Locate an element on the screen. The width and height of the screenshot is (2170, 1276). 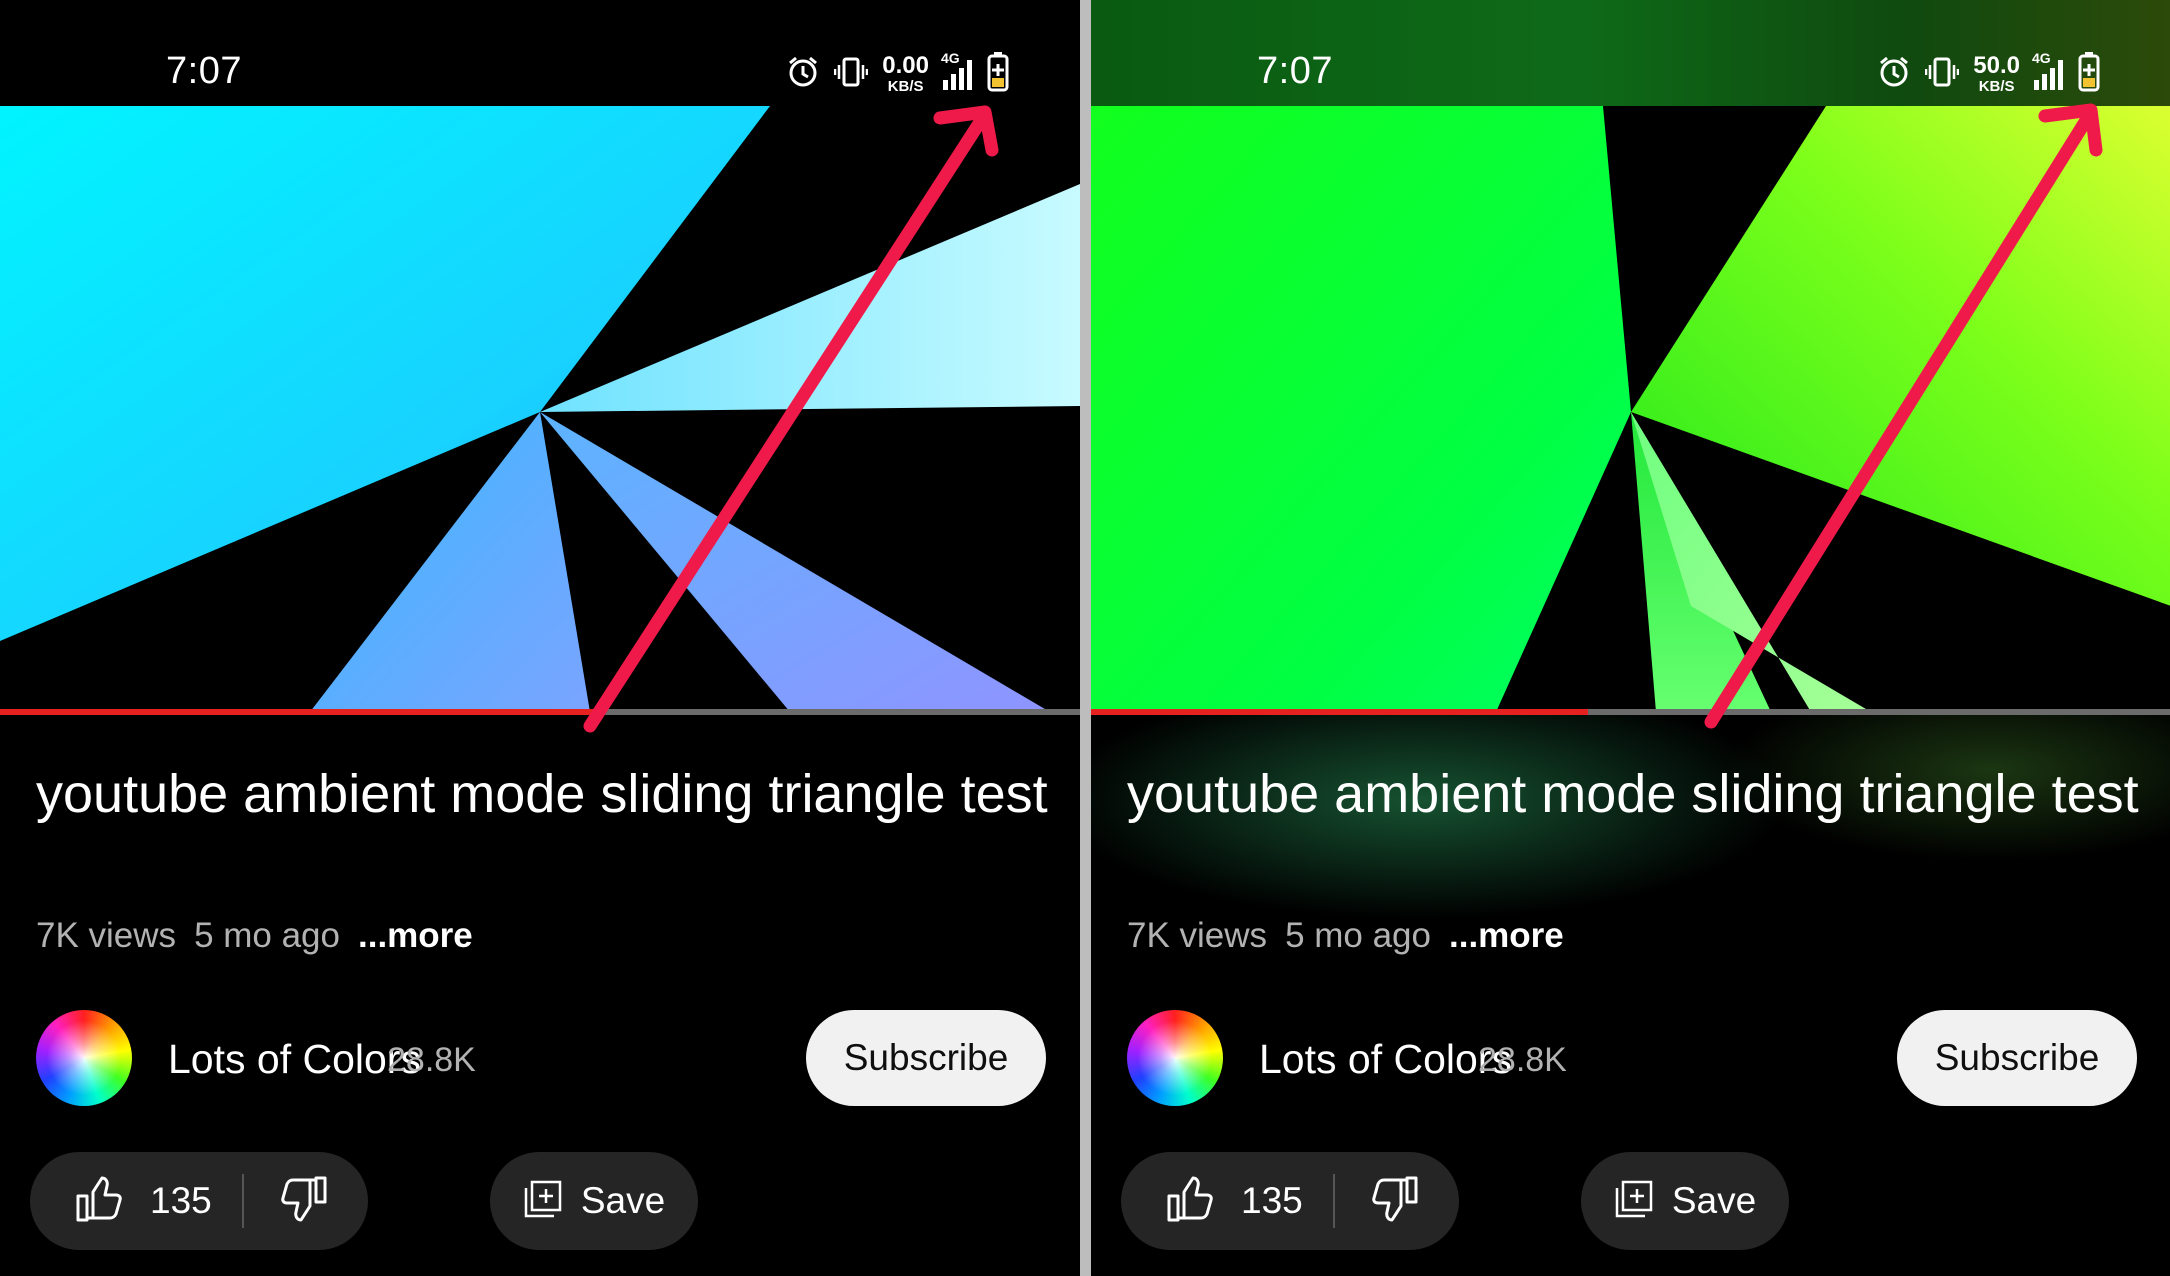
status-icons: 50.0 KB/S 4G is located at coordinates (1989, 74).